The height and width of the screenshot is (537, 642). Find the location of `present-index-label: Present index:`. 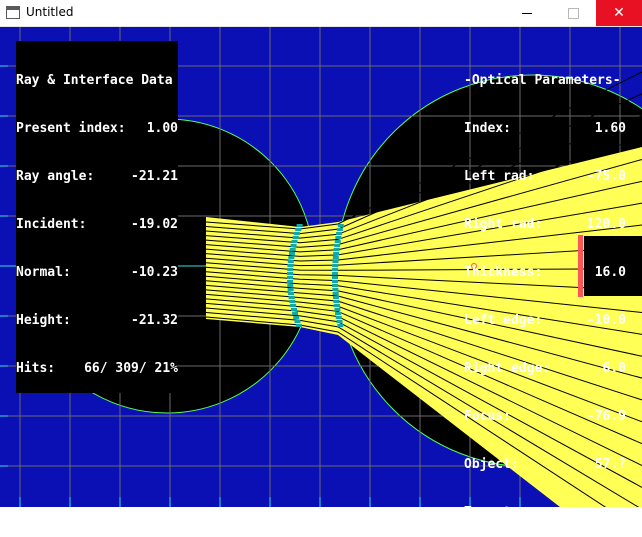

present-index-label: Present index: is located at coordinates (71, 128).